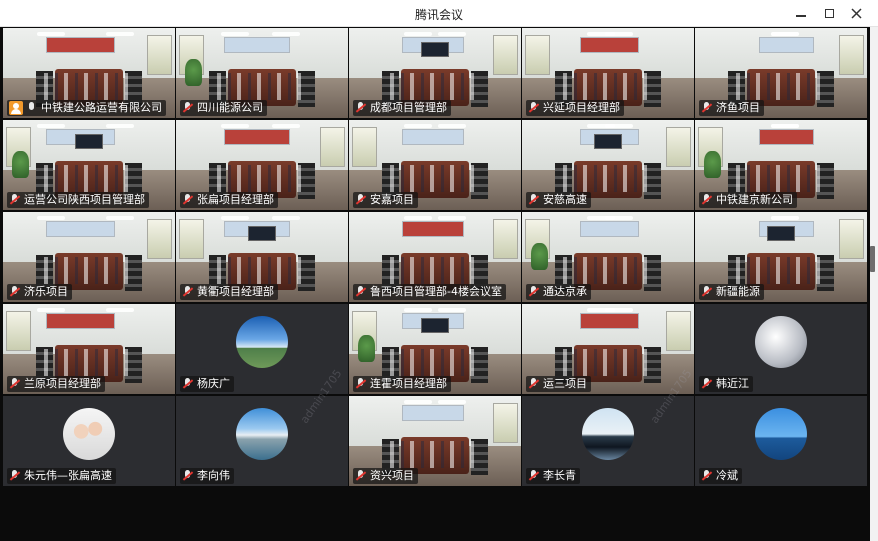 Image resolution: width=878 pixels, height=541 pixels. What do you see at coordinates (392, 475) in the screenshot?
I see `participant-name: 资兴项目` at bounding box center [392, 475].